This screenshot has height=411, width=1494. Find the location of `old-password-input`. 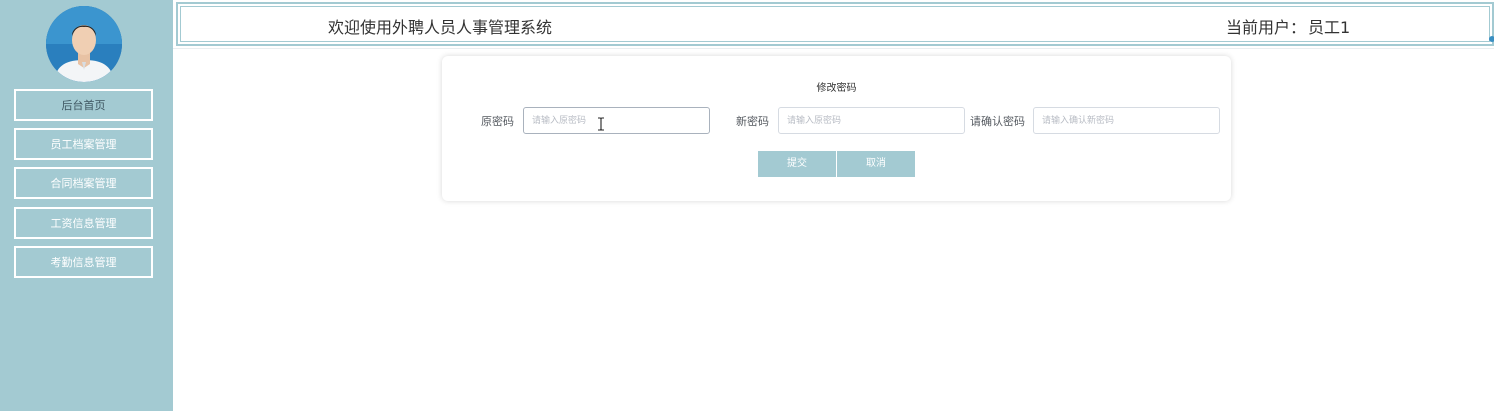

old-password-input is located at coordinates (616, 120).